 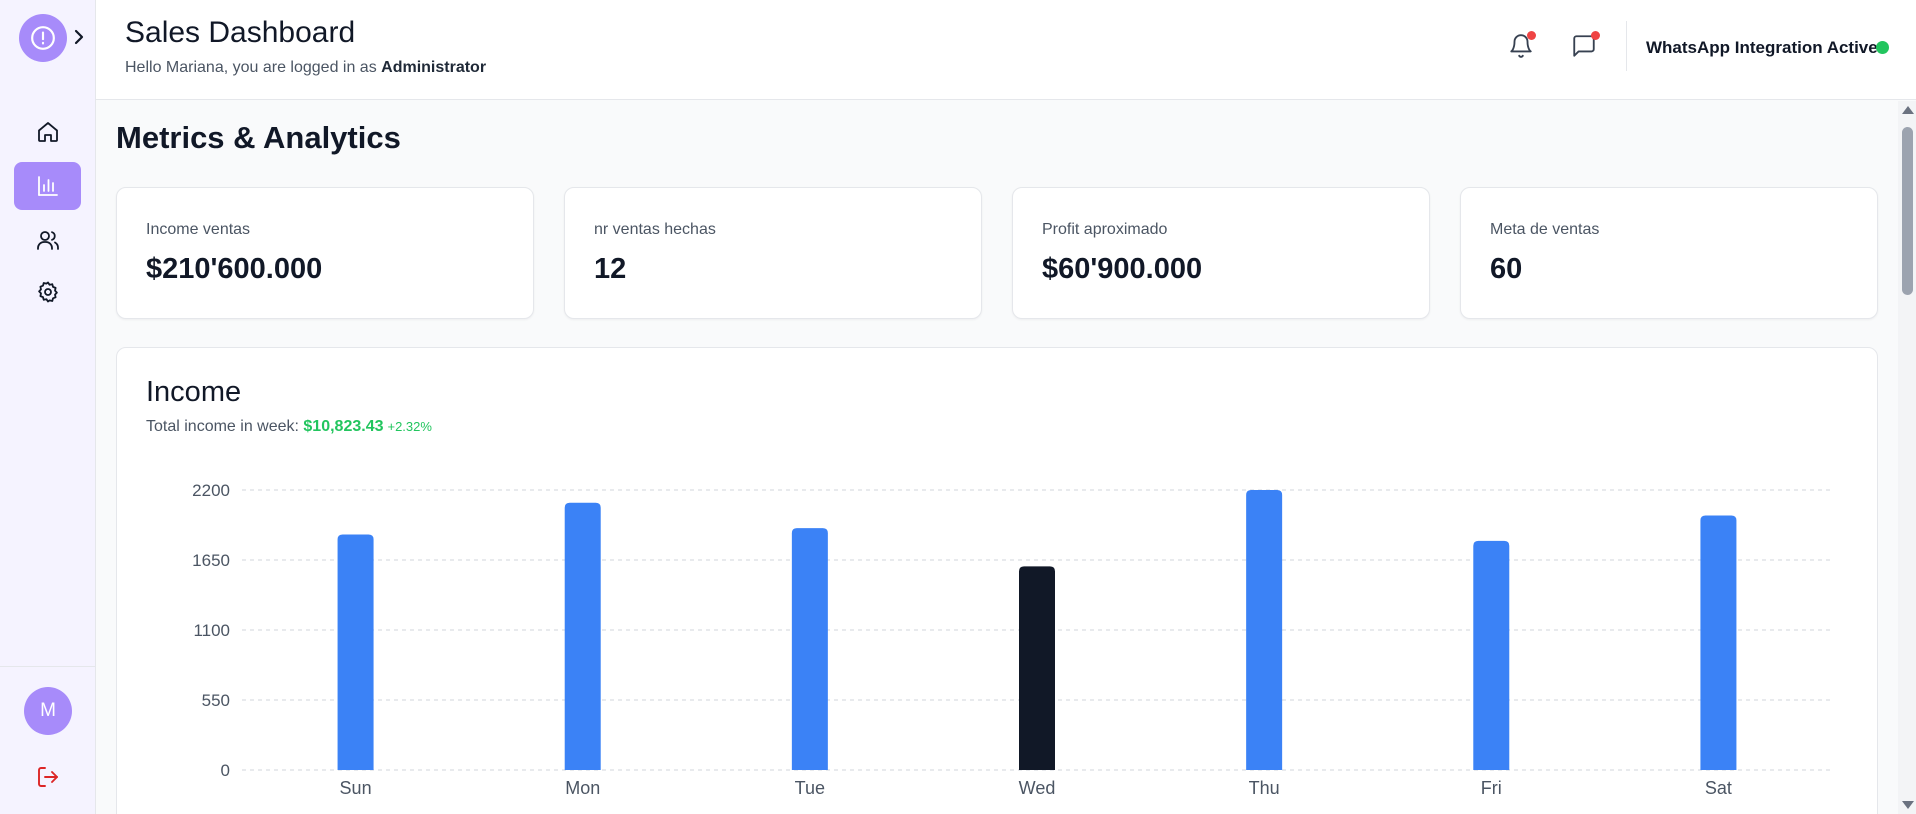 I want to click on chart-bar-wed, so click(x=1037, y=668).